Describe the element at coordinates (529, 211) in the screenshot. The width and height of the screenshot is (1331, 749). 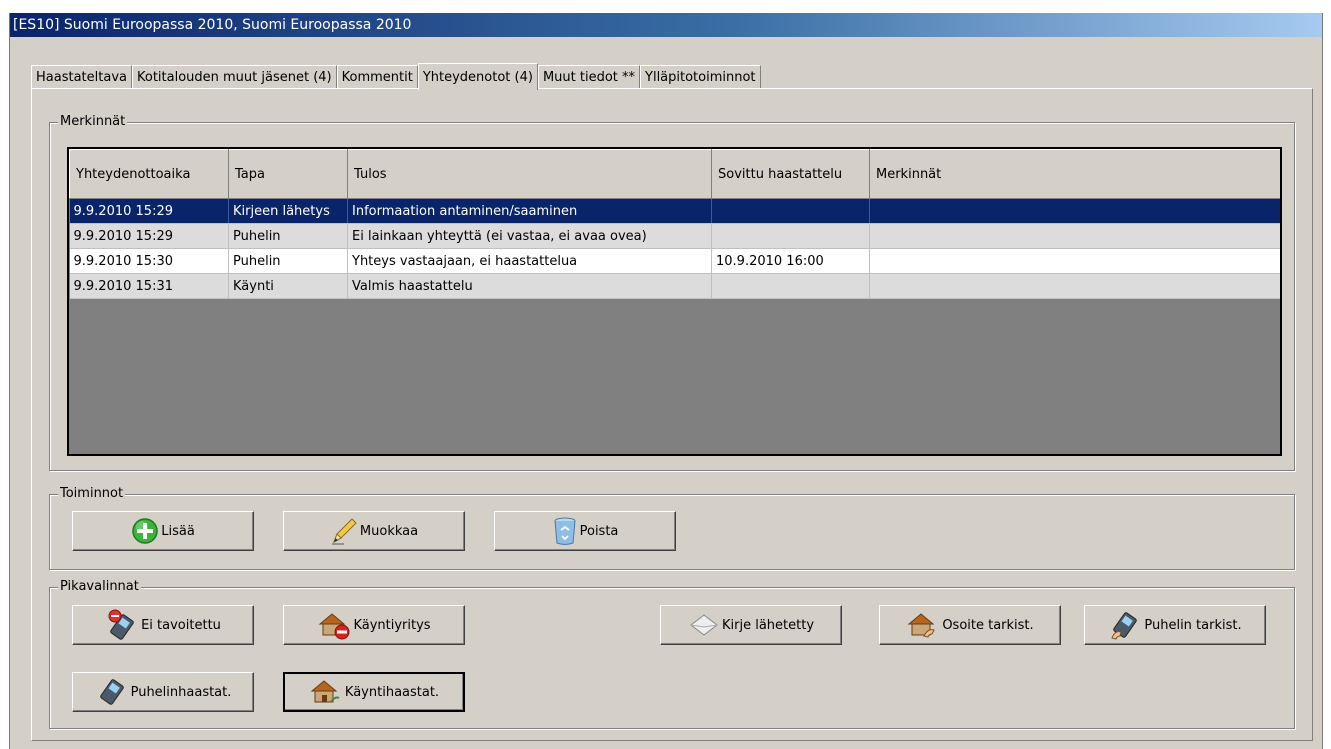
I see `table-cell: Informaation antaminen/saaminen` at that location.